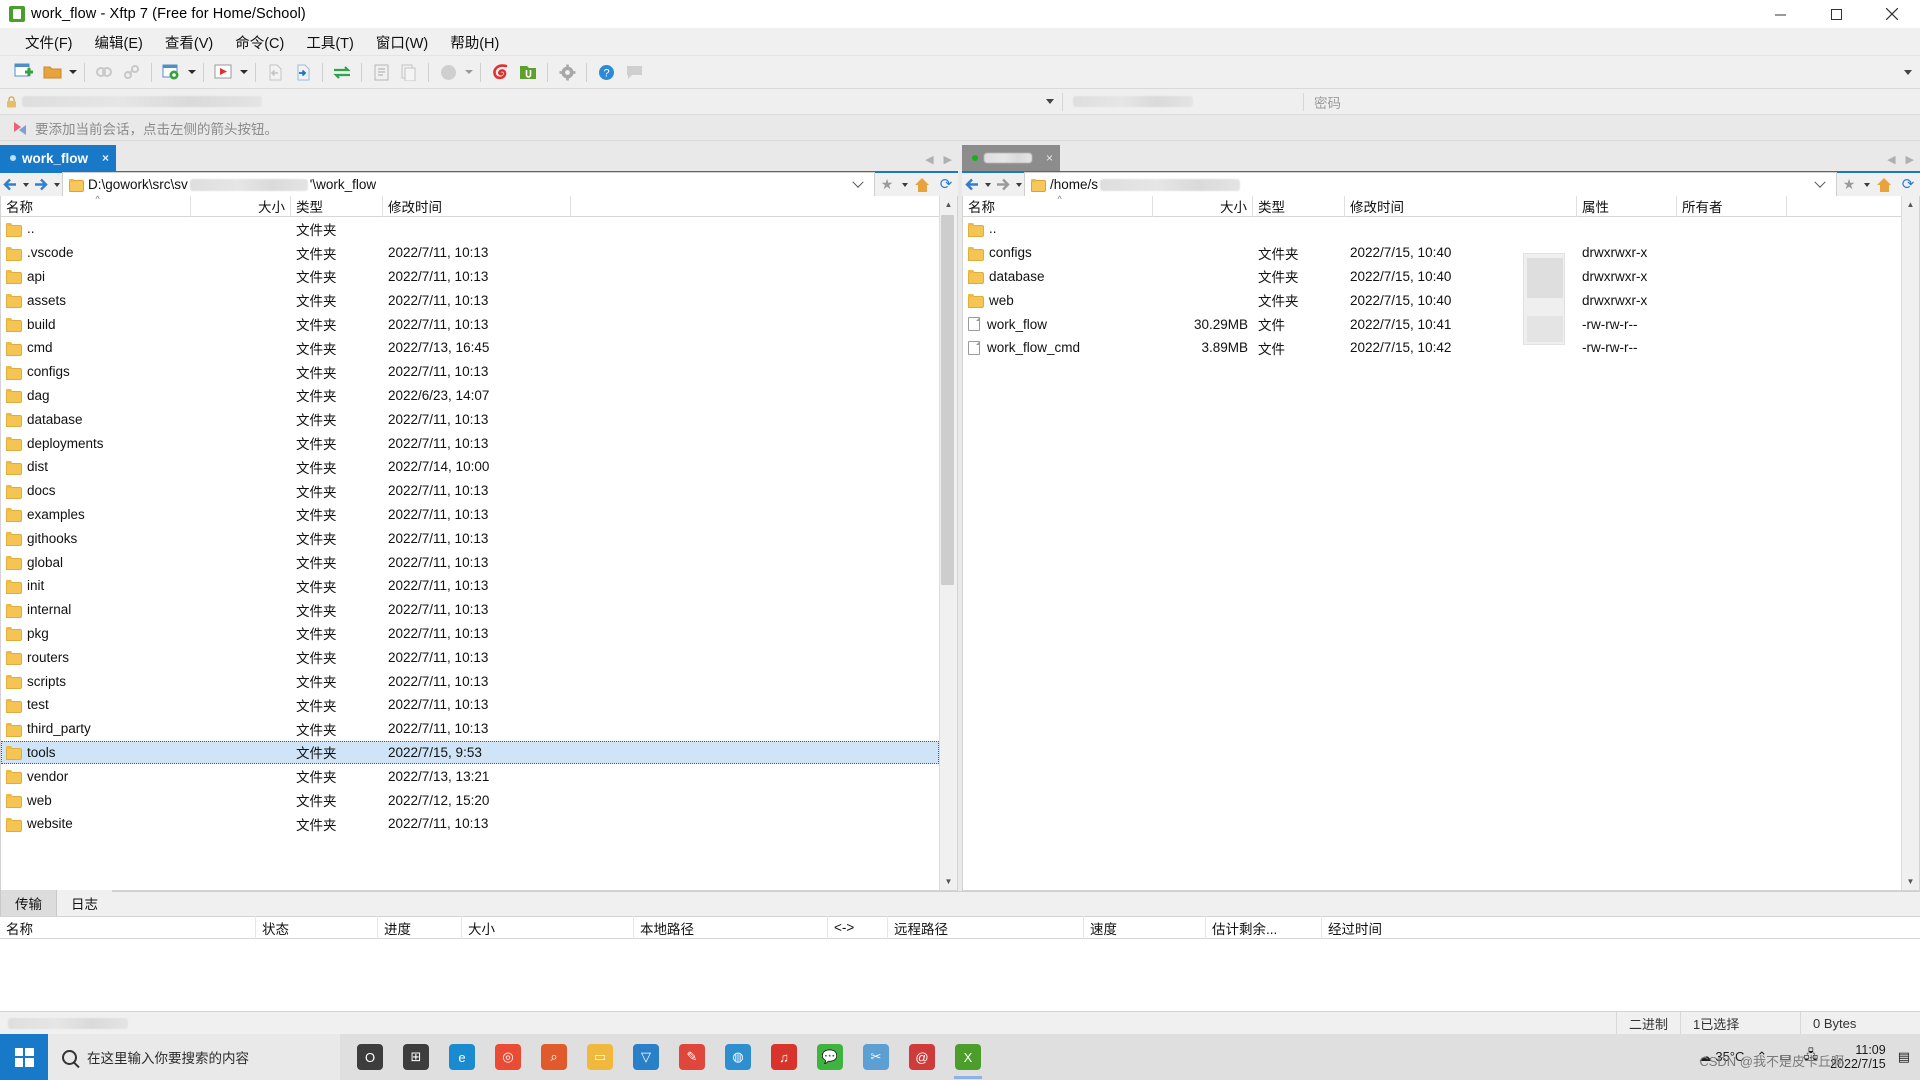  What do you see at coordinates (470, 491) in the screenshot?
I see `table-row: docs 文件夹 2022/7/11, 10:13` at bounding box center [470, 491].